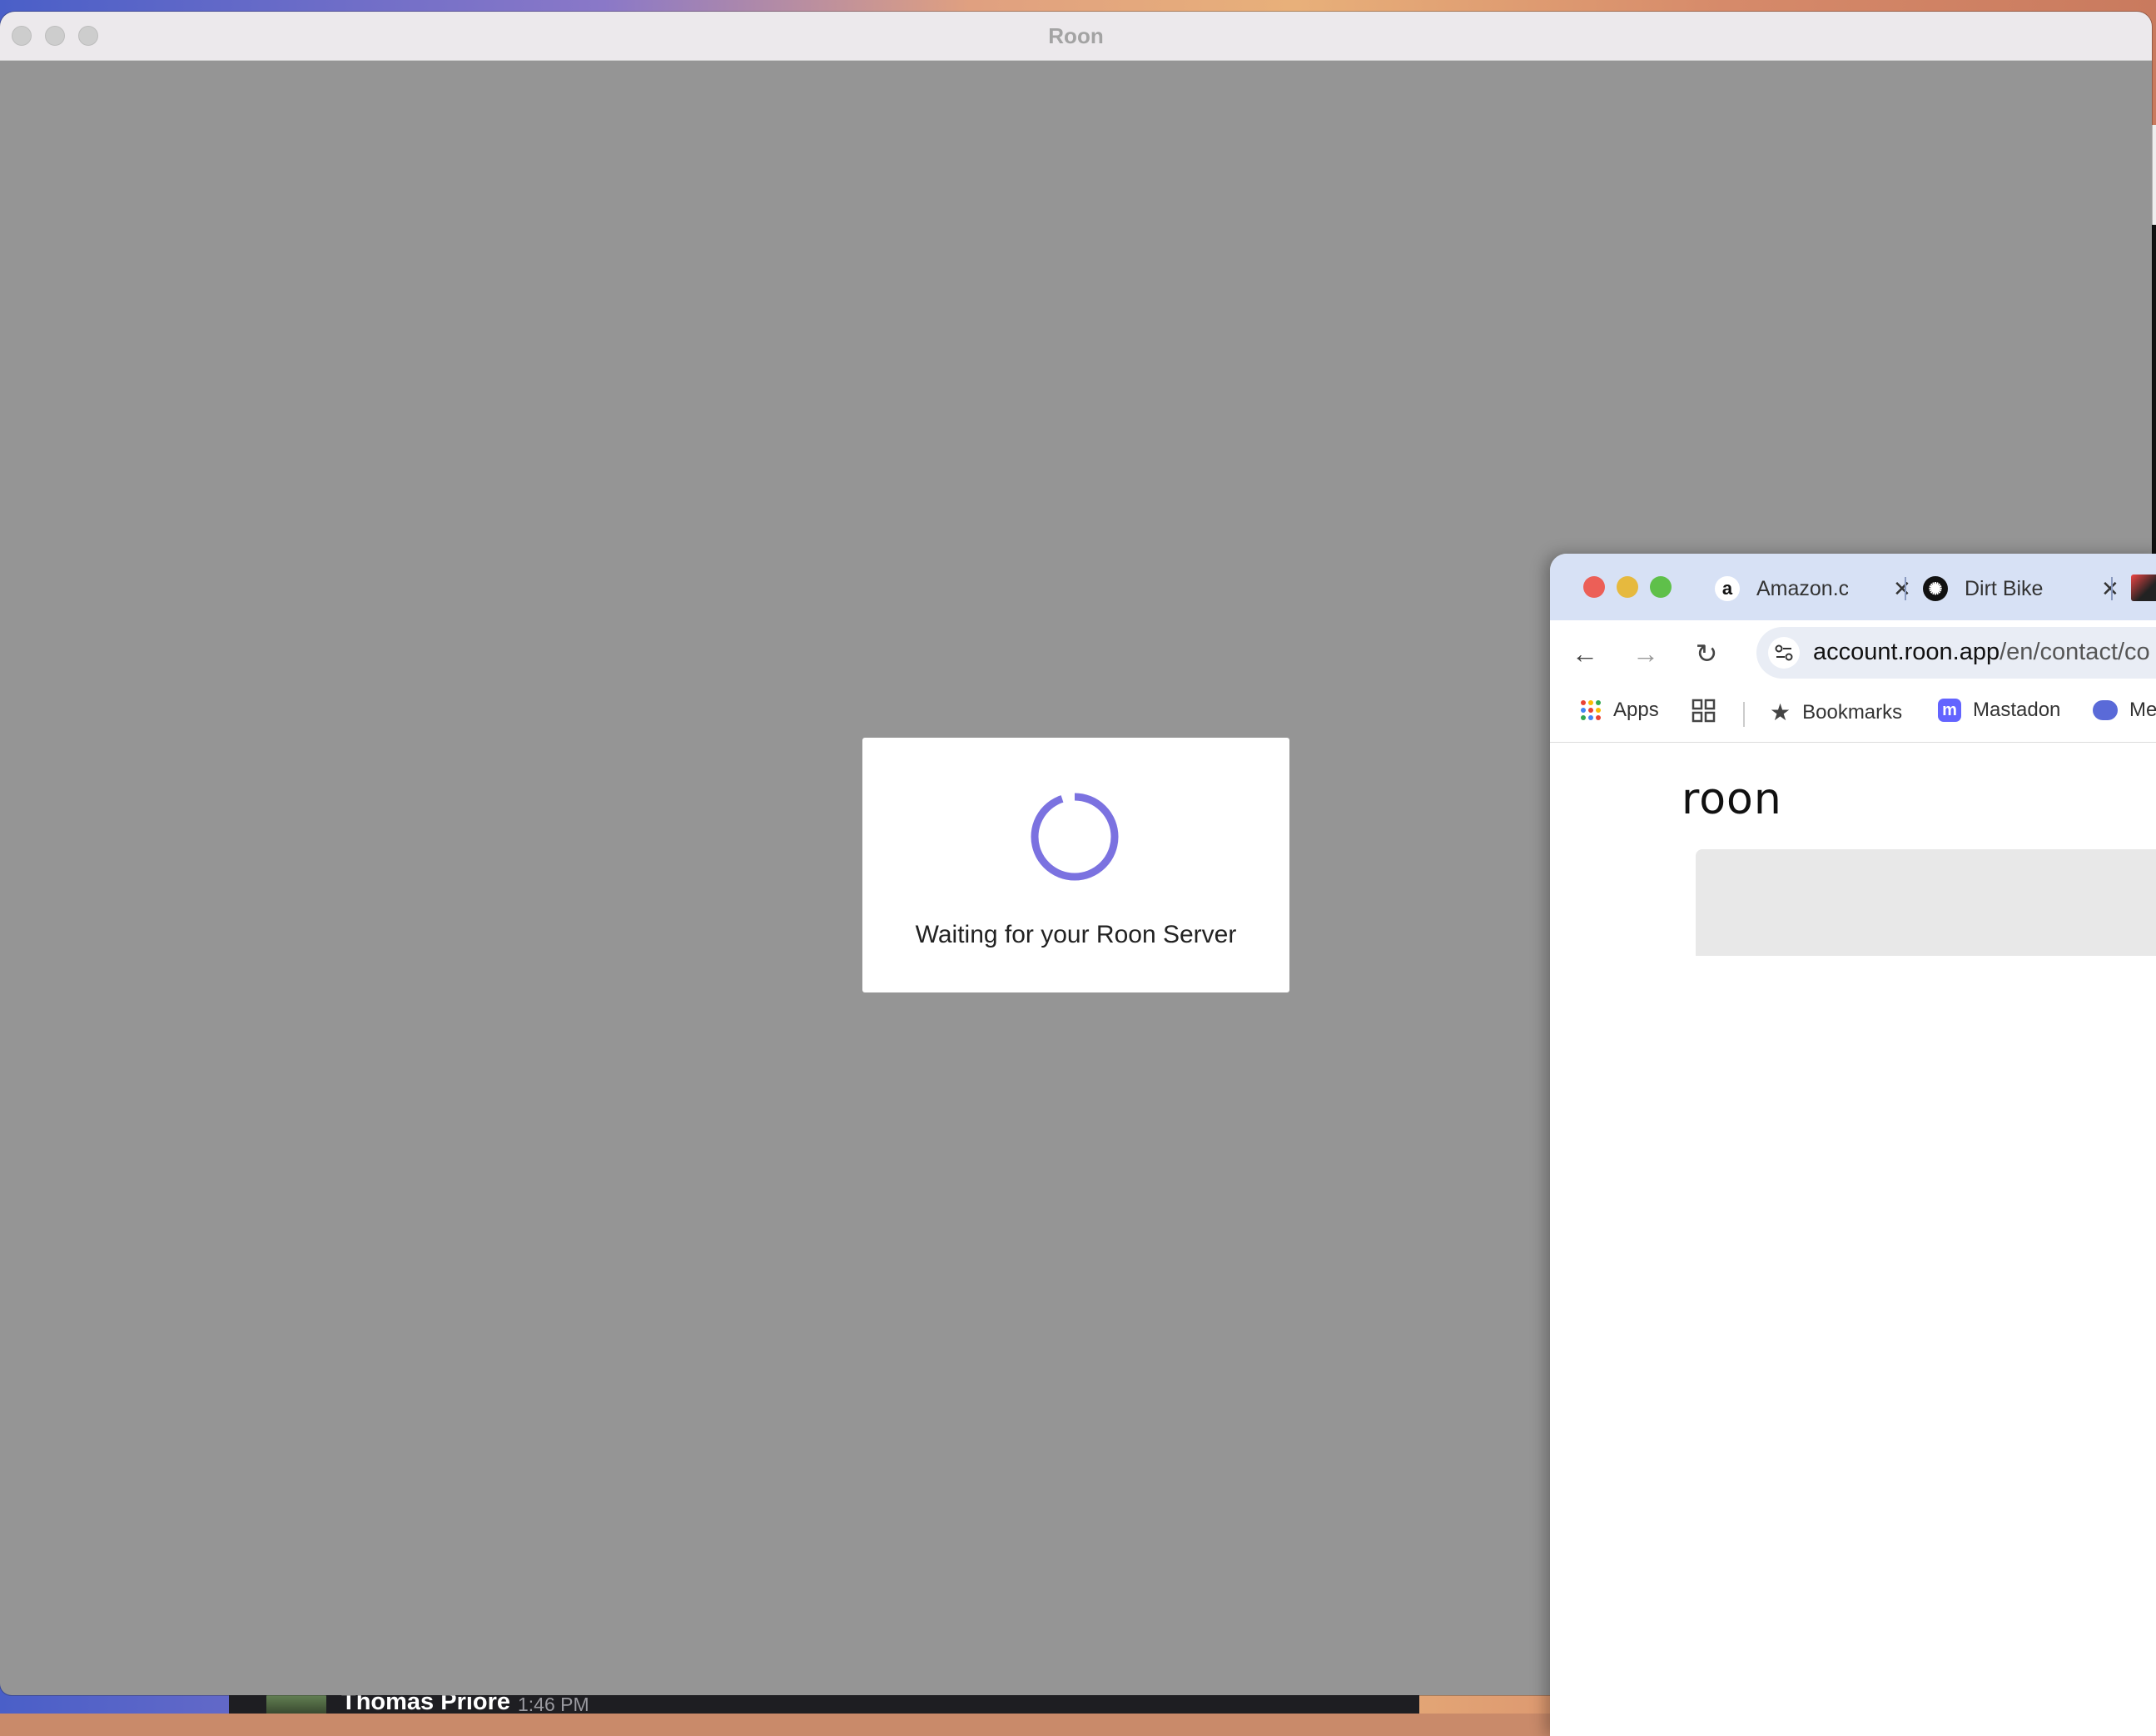  Describe the element at coordinates (2105, 710) in the screenshot. I see `chat-bubble-icon` at that location.